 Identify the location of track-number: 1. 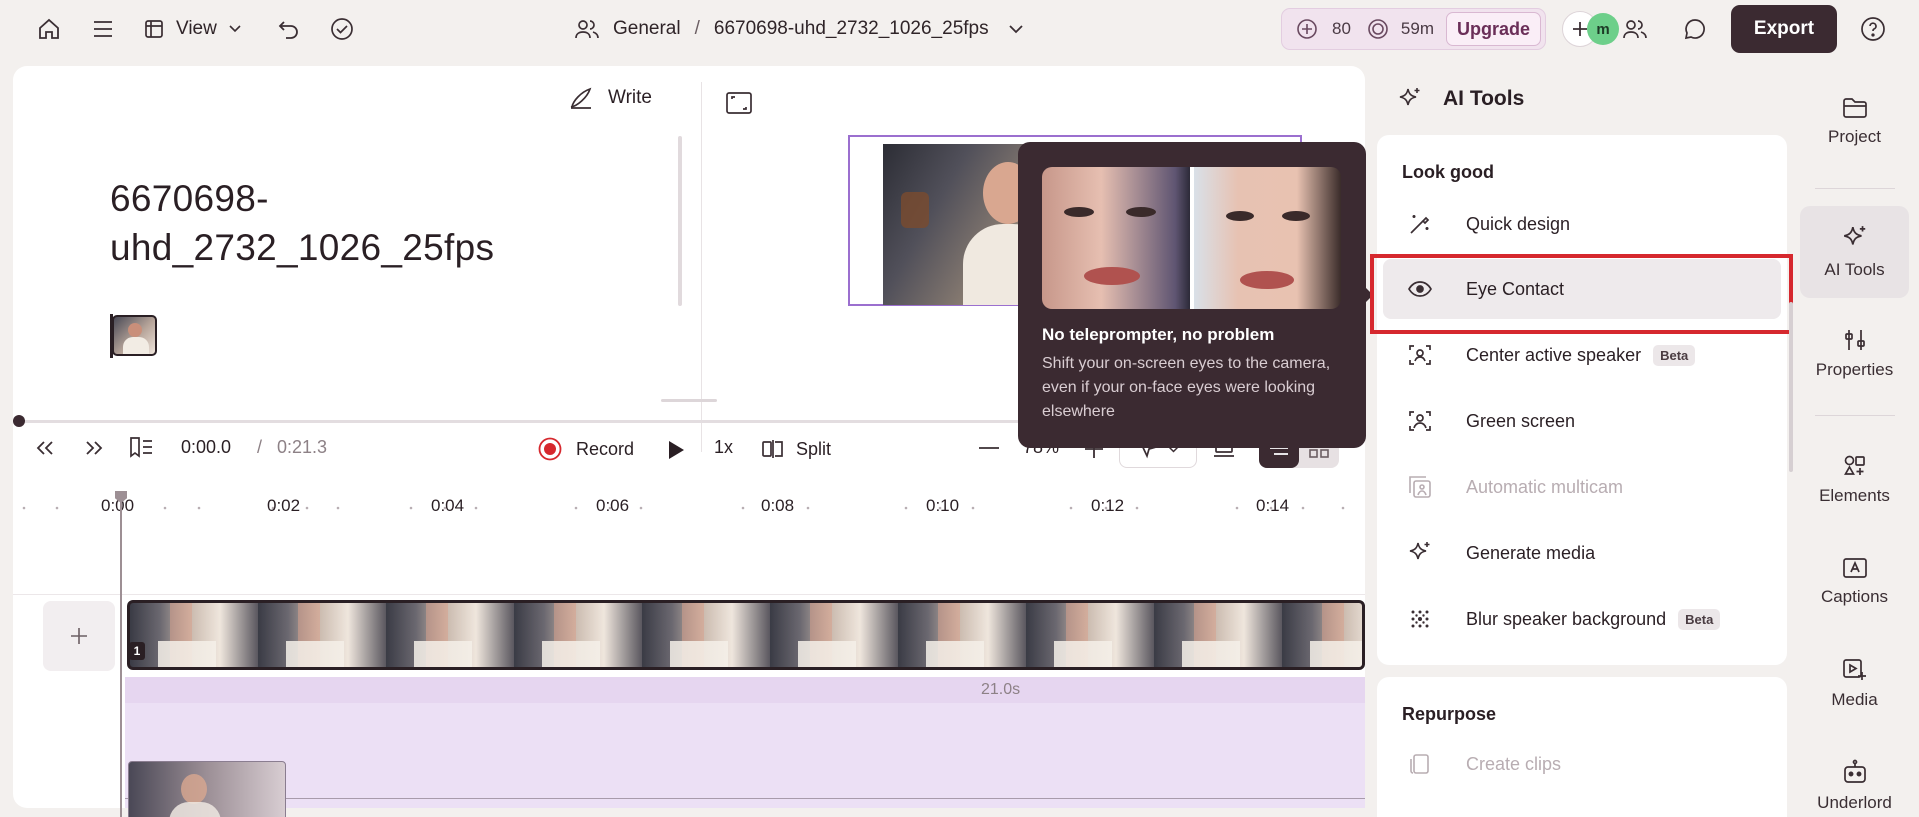
(137, 651).